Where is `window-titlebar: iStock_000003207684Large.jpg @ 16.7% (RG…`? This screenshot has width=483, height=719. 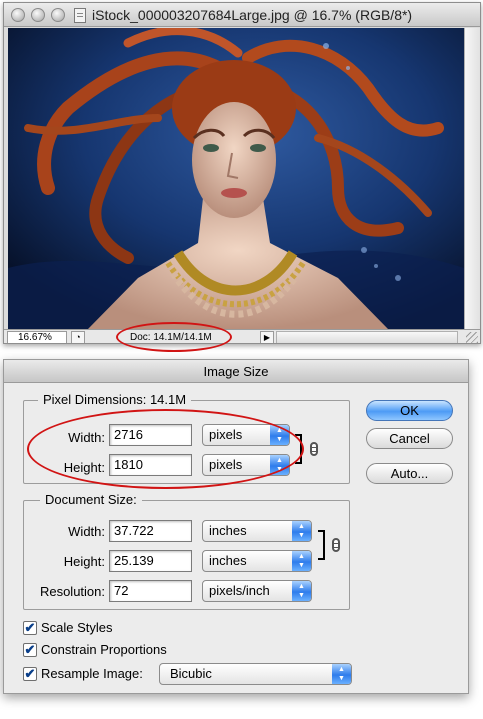 window-titlebar: iStock_000003207684Large.jpg @ 16.7% (RG… is located at coordinates (242, 15).